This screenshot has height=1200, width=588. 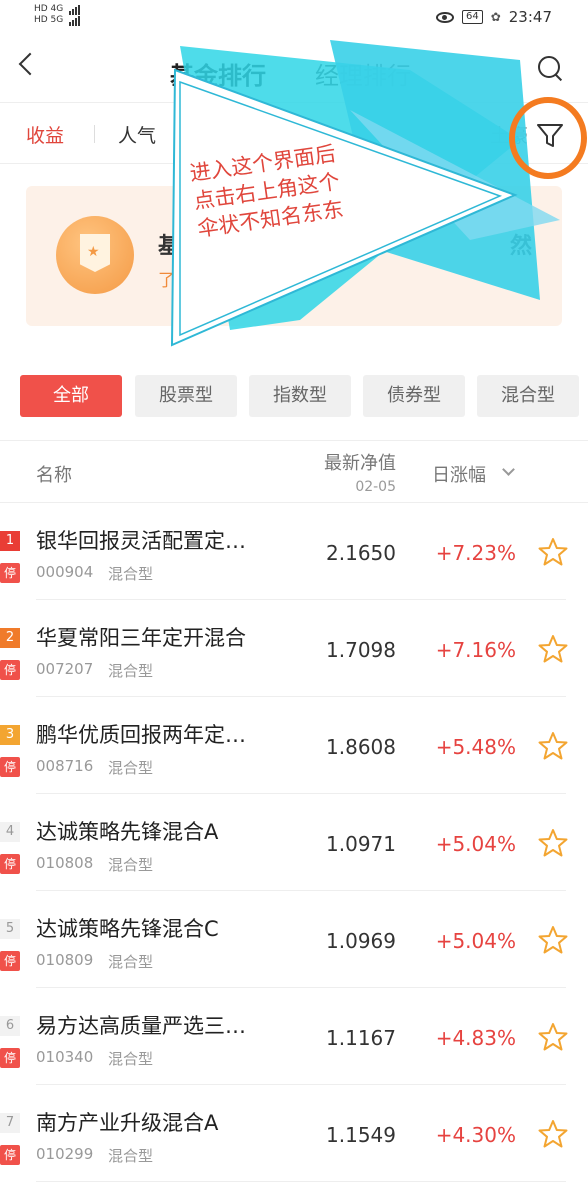 What do you see at coordinates (49, 20) in the screenshot?
I see `network-label-2: HD 5G` at bounding box center [49, 20].